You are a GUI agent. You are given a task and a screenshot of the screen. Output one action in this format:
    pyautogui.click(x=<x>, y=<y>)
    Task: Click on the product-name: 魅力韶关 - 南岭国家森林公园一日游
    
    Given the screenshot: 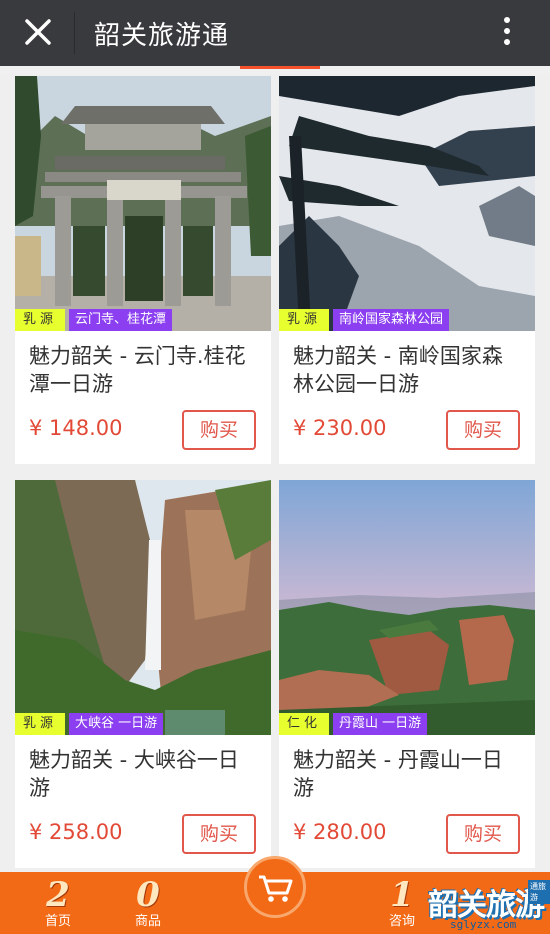 What is the action you would take?
    pyautogui.click(x=408, y=370)
    